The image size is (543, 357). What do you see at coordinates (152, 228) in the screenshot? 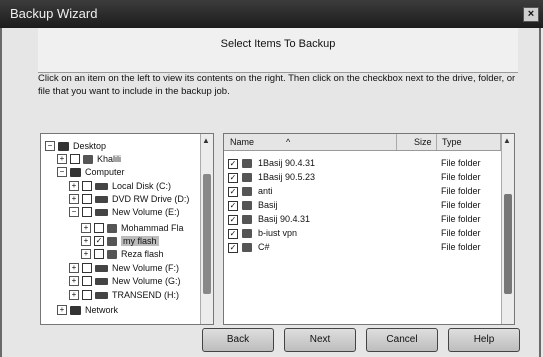
I see `tree-label: Mohammad Fla` at bounding box center [152, 228].